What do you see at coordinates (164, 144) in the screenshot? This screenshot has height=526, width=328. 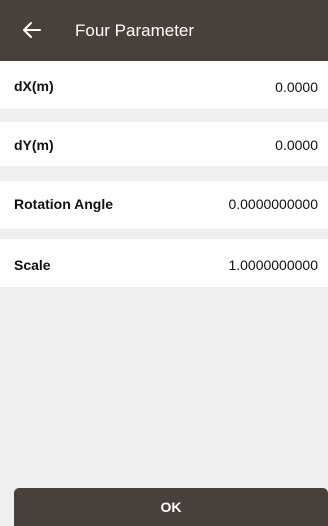 I see `param-row-dy: dY(m) 0.0000` at bounding box center [164, 144].